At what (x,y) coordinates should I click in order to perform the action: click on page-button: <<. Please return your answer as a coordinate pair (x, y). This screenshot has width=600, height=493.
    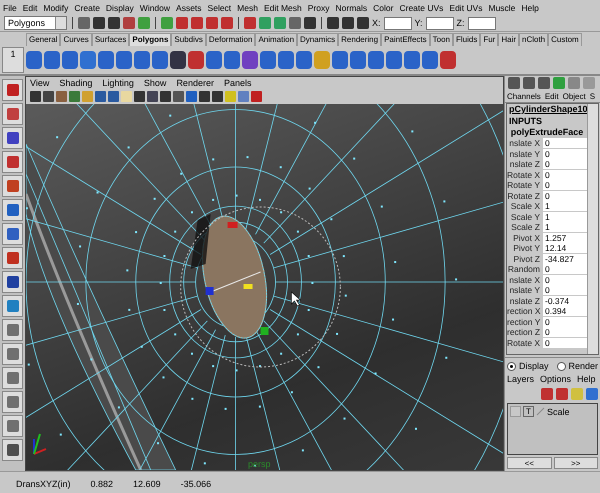
    Looking at the image, I should click on (529, 463).